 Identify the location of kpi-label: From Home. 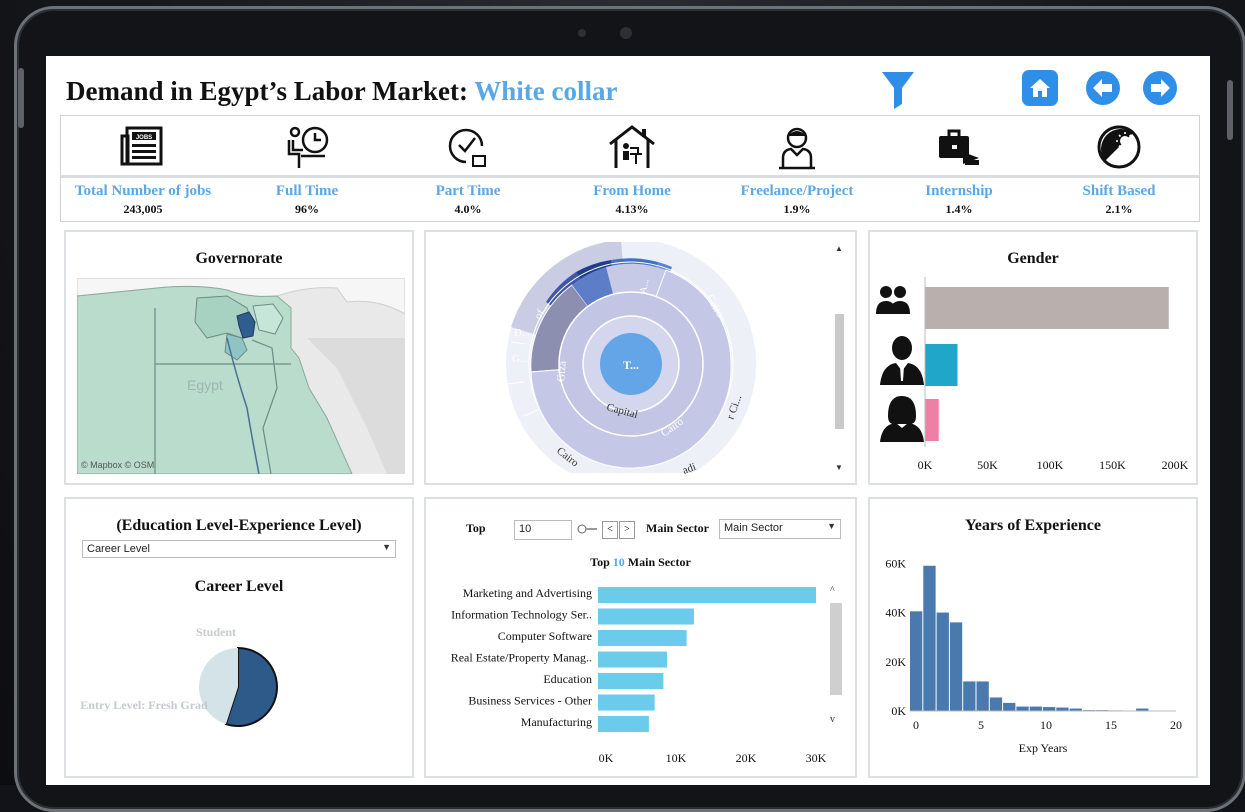
(632, 191).